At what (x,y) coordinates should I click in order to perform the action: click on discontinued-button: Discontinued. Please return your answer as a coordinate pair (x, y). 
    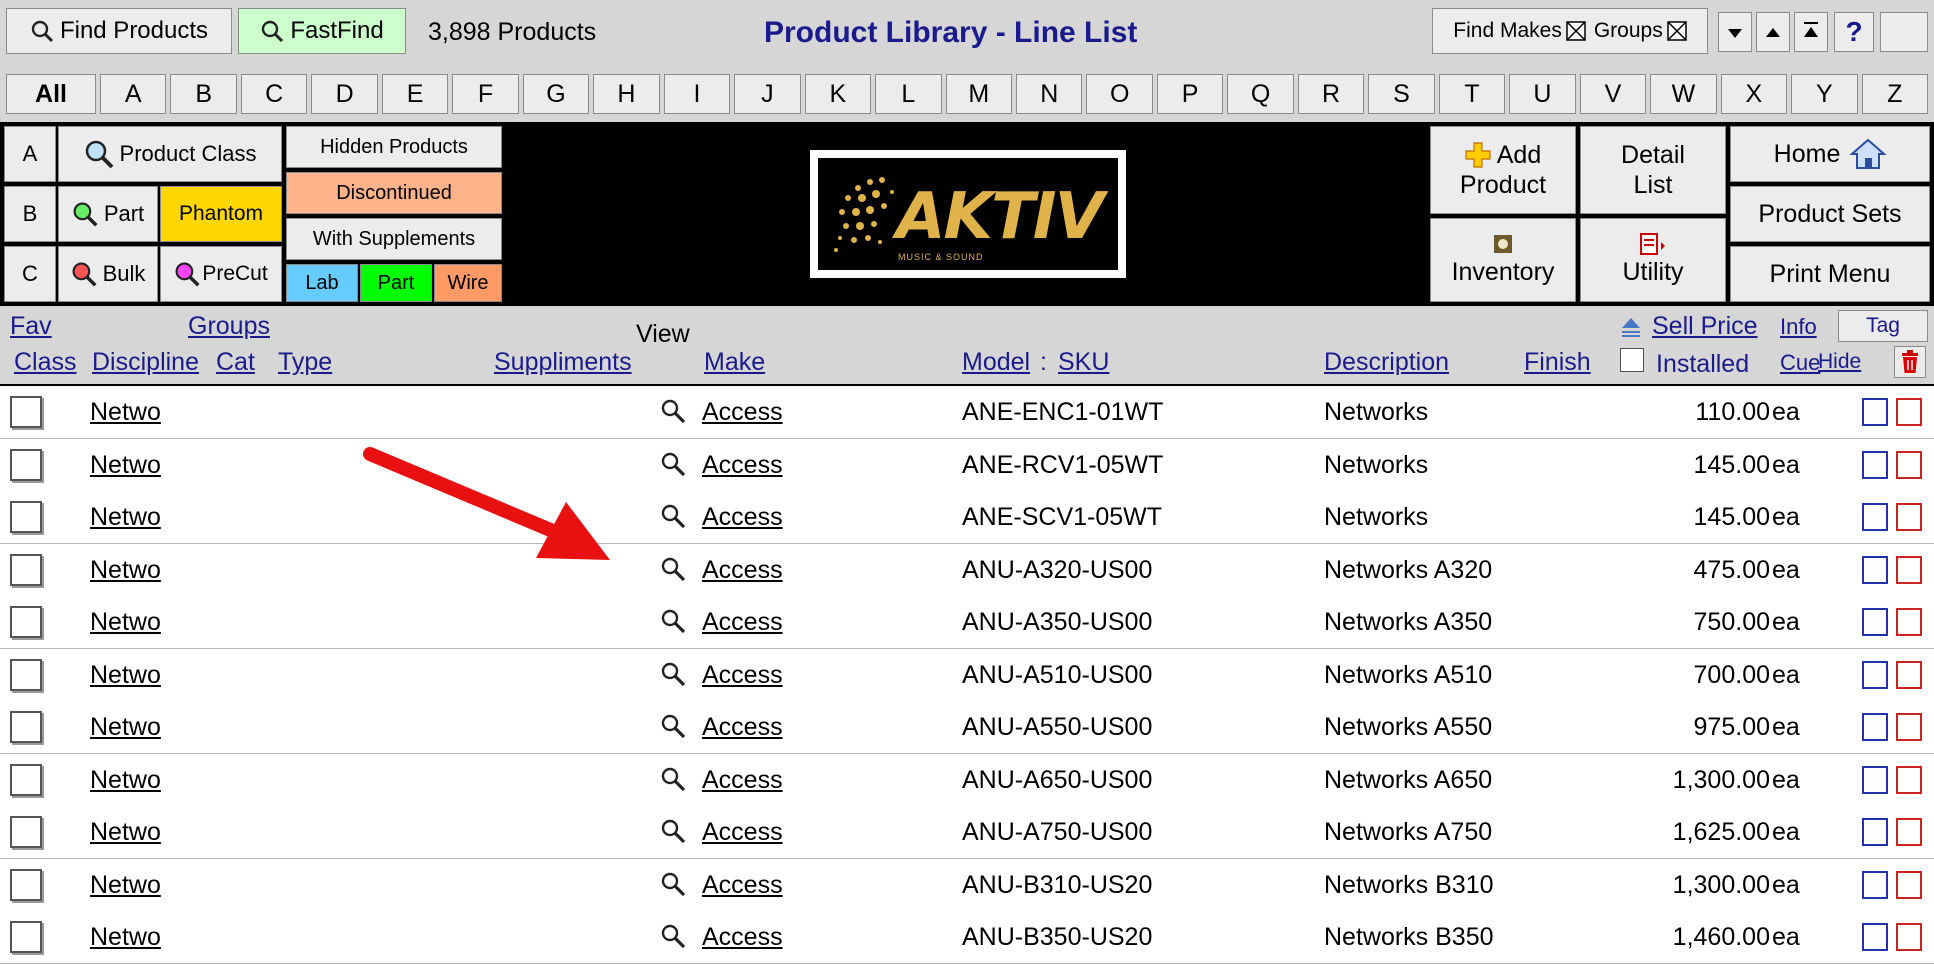
    Looking at the image, I should click on (394, 193).